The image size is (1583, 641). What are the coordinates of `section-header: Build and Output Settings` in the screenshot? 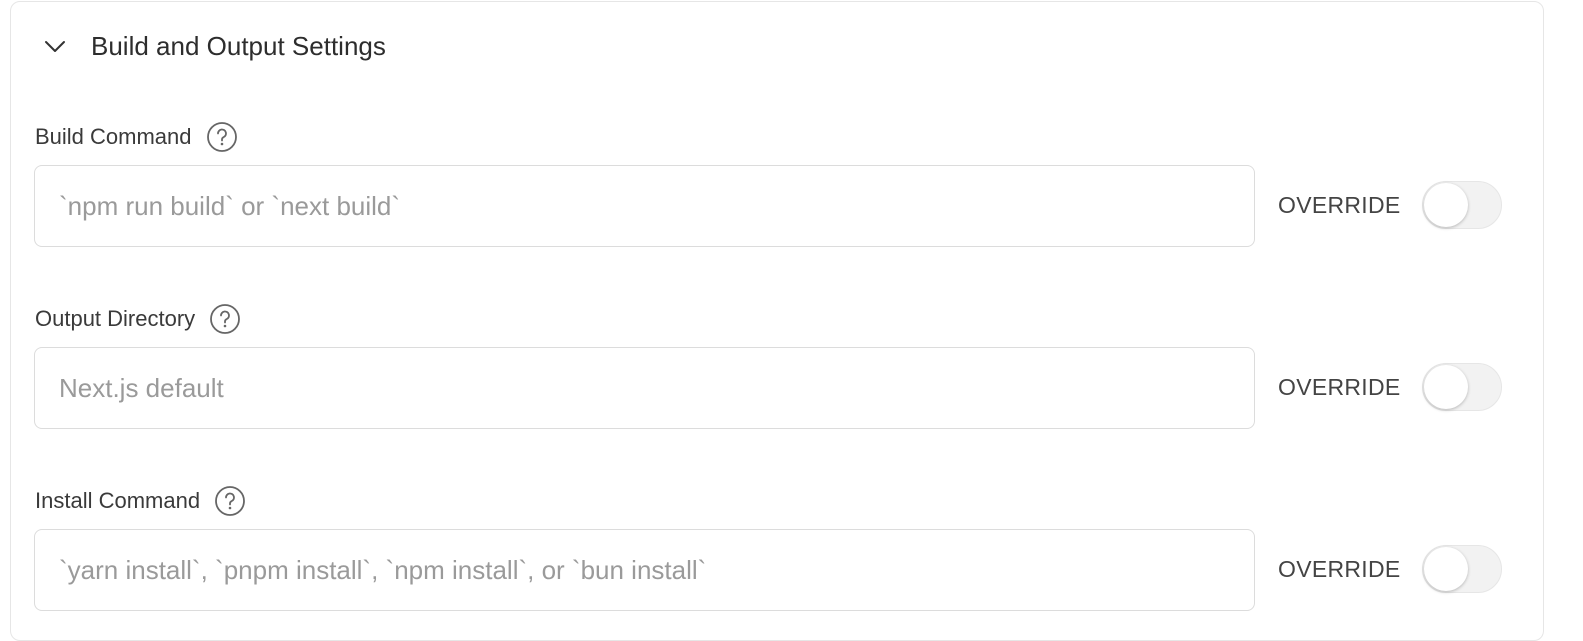 It's located at (777, 46).